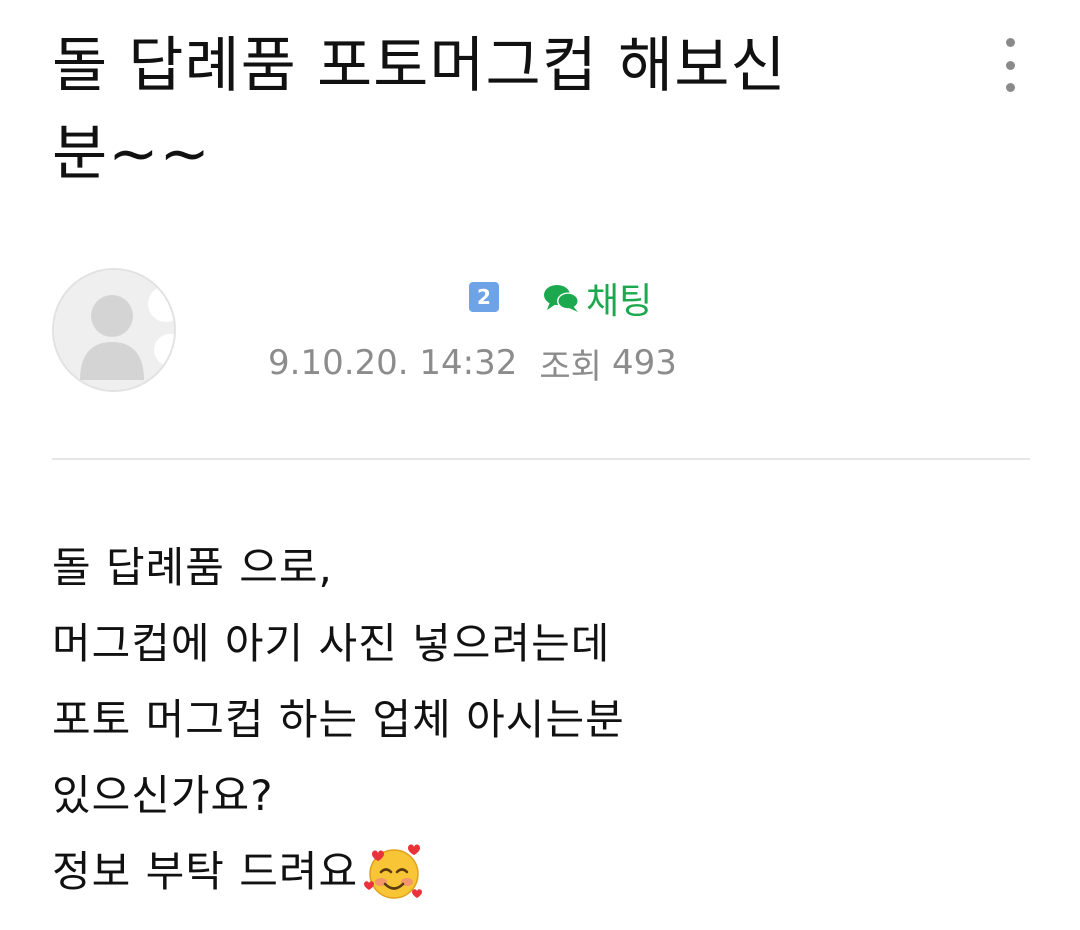  What do you see at coordinates (393, 871) in the screenshot?
I see `smiling-face-with-hearts-icon` at bounding box center [393, 871].